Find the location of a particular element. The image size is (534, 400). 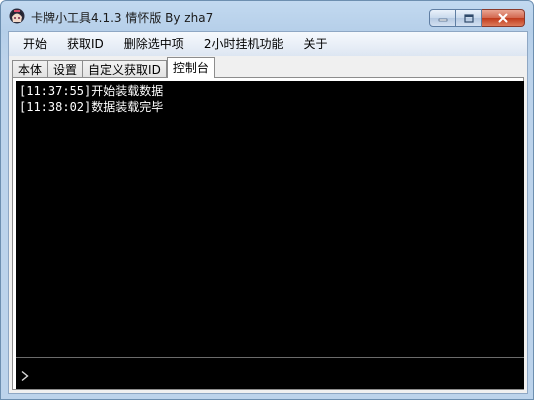

log-line: [11:38:02]数据装载完毕 is located at coordinates (91, 107).